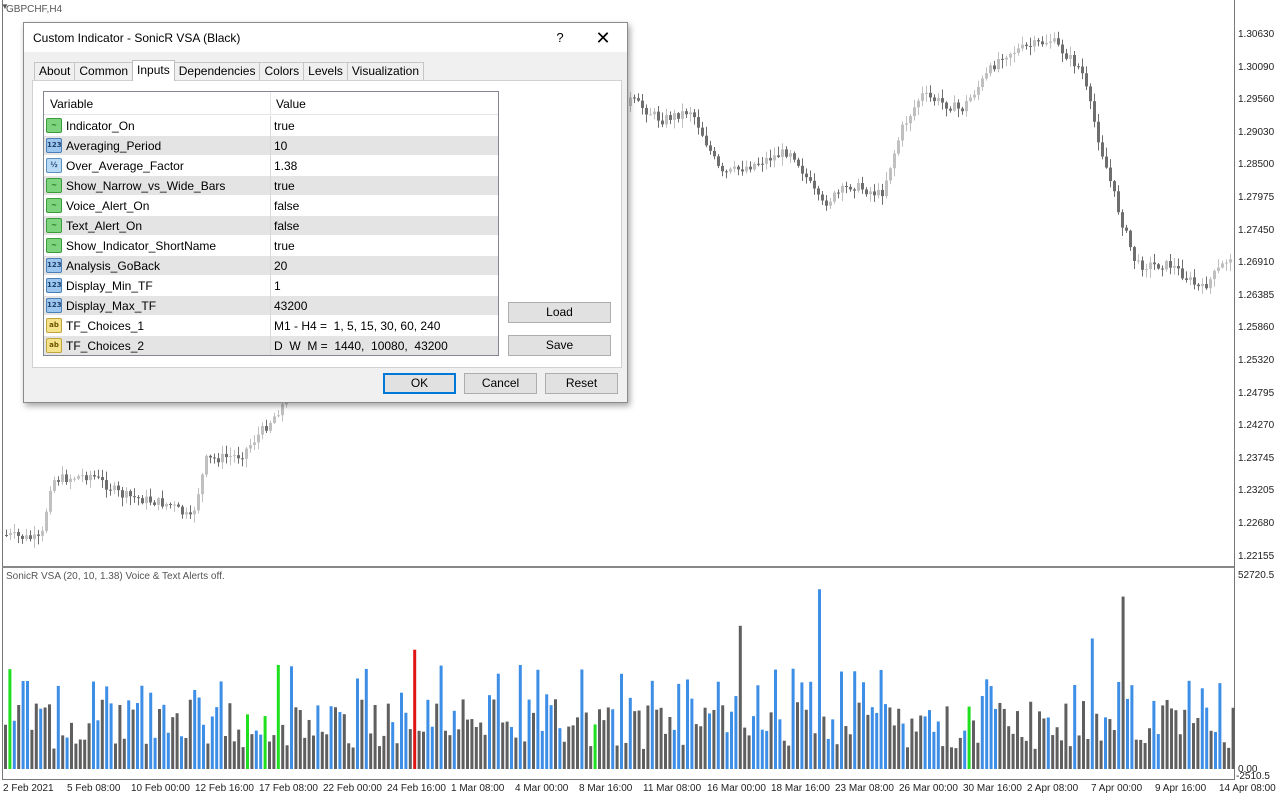 This screenshot has width=1280, height=800. I want to click on help-button: ?, so click(560, 38).